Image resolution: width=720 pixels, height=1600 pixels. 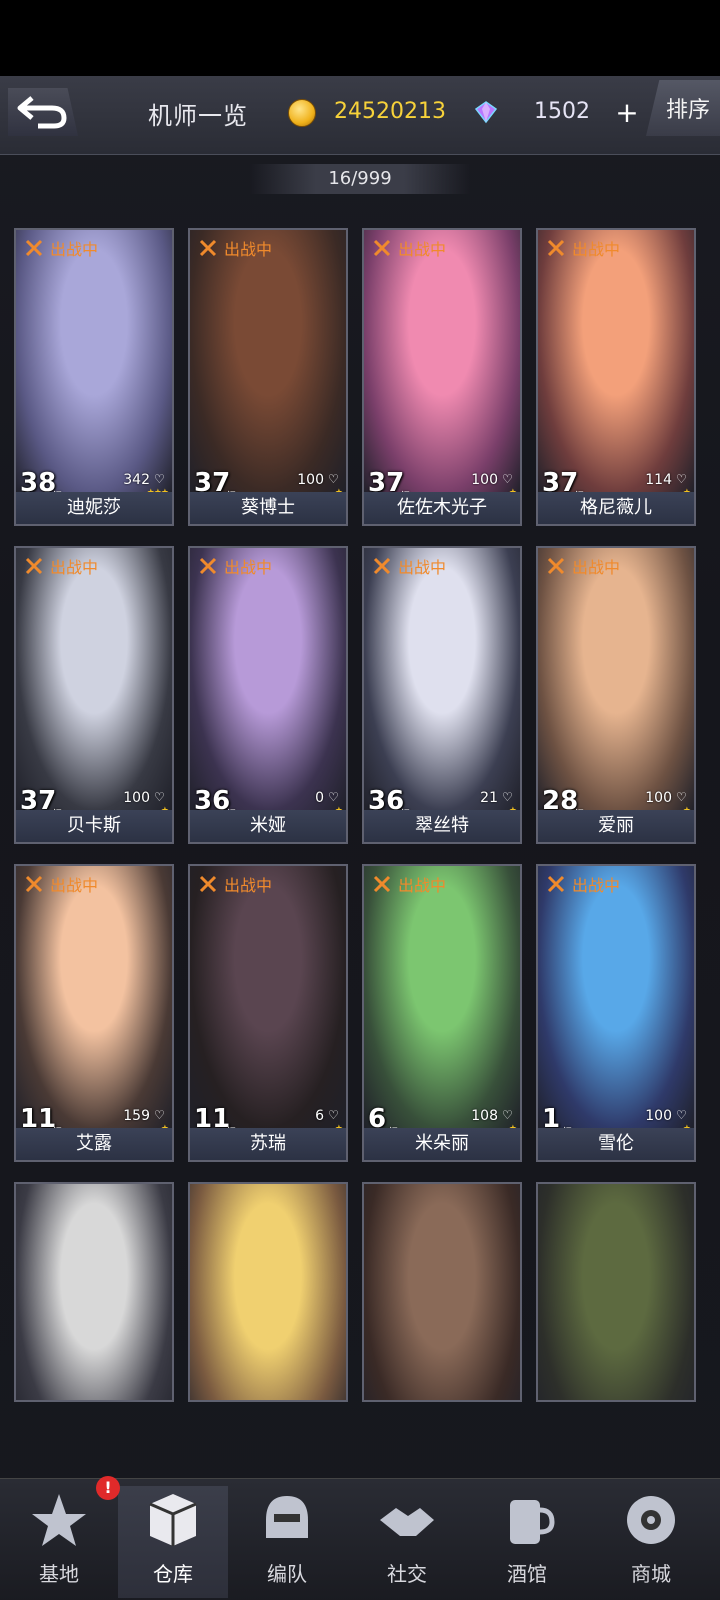 I want to click on pilot-power: 159, so click(x=136, y=1116).